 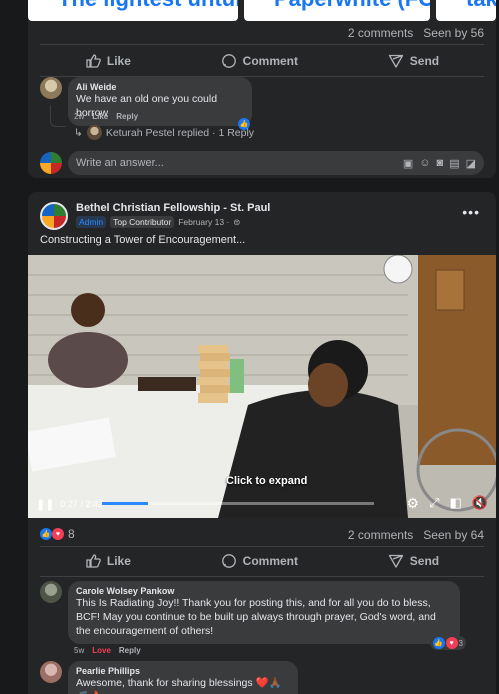 What do you see at coordinates (203, 222) in the screenshot?
I see `post-date: February 13 ·` at bounding box center [203, 222].